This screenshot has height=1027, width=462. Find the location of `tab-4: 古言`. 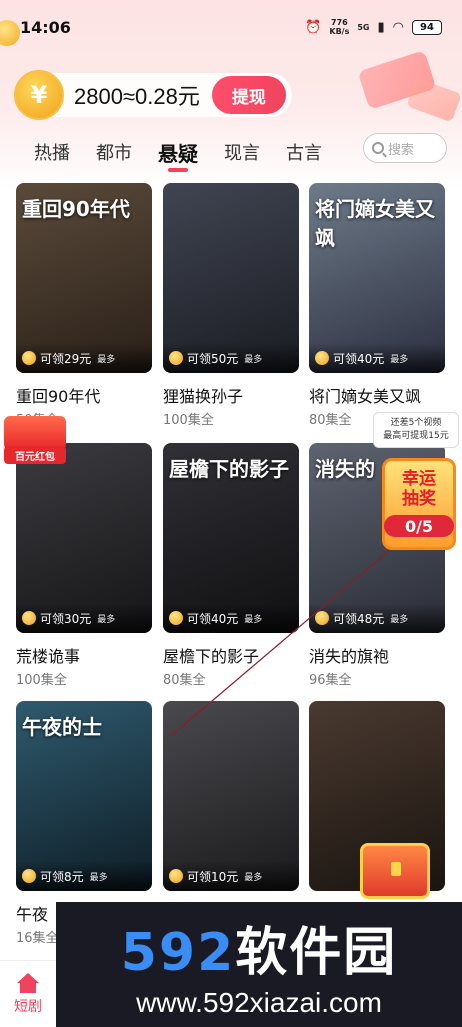

tab-4: 古言 is located at coordinates (304, 152).